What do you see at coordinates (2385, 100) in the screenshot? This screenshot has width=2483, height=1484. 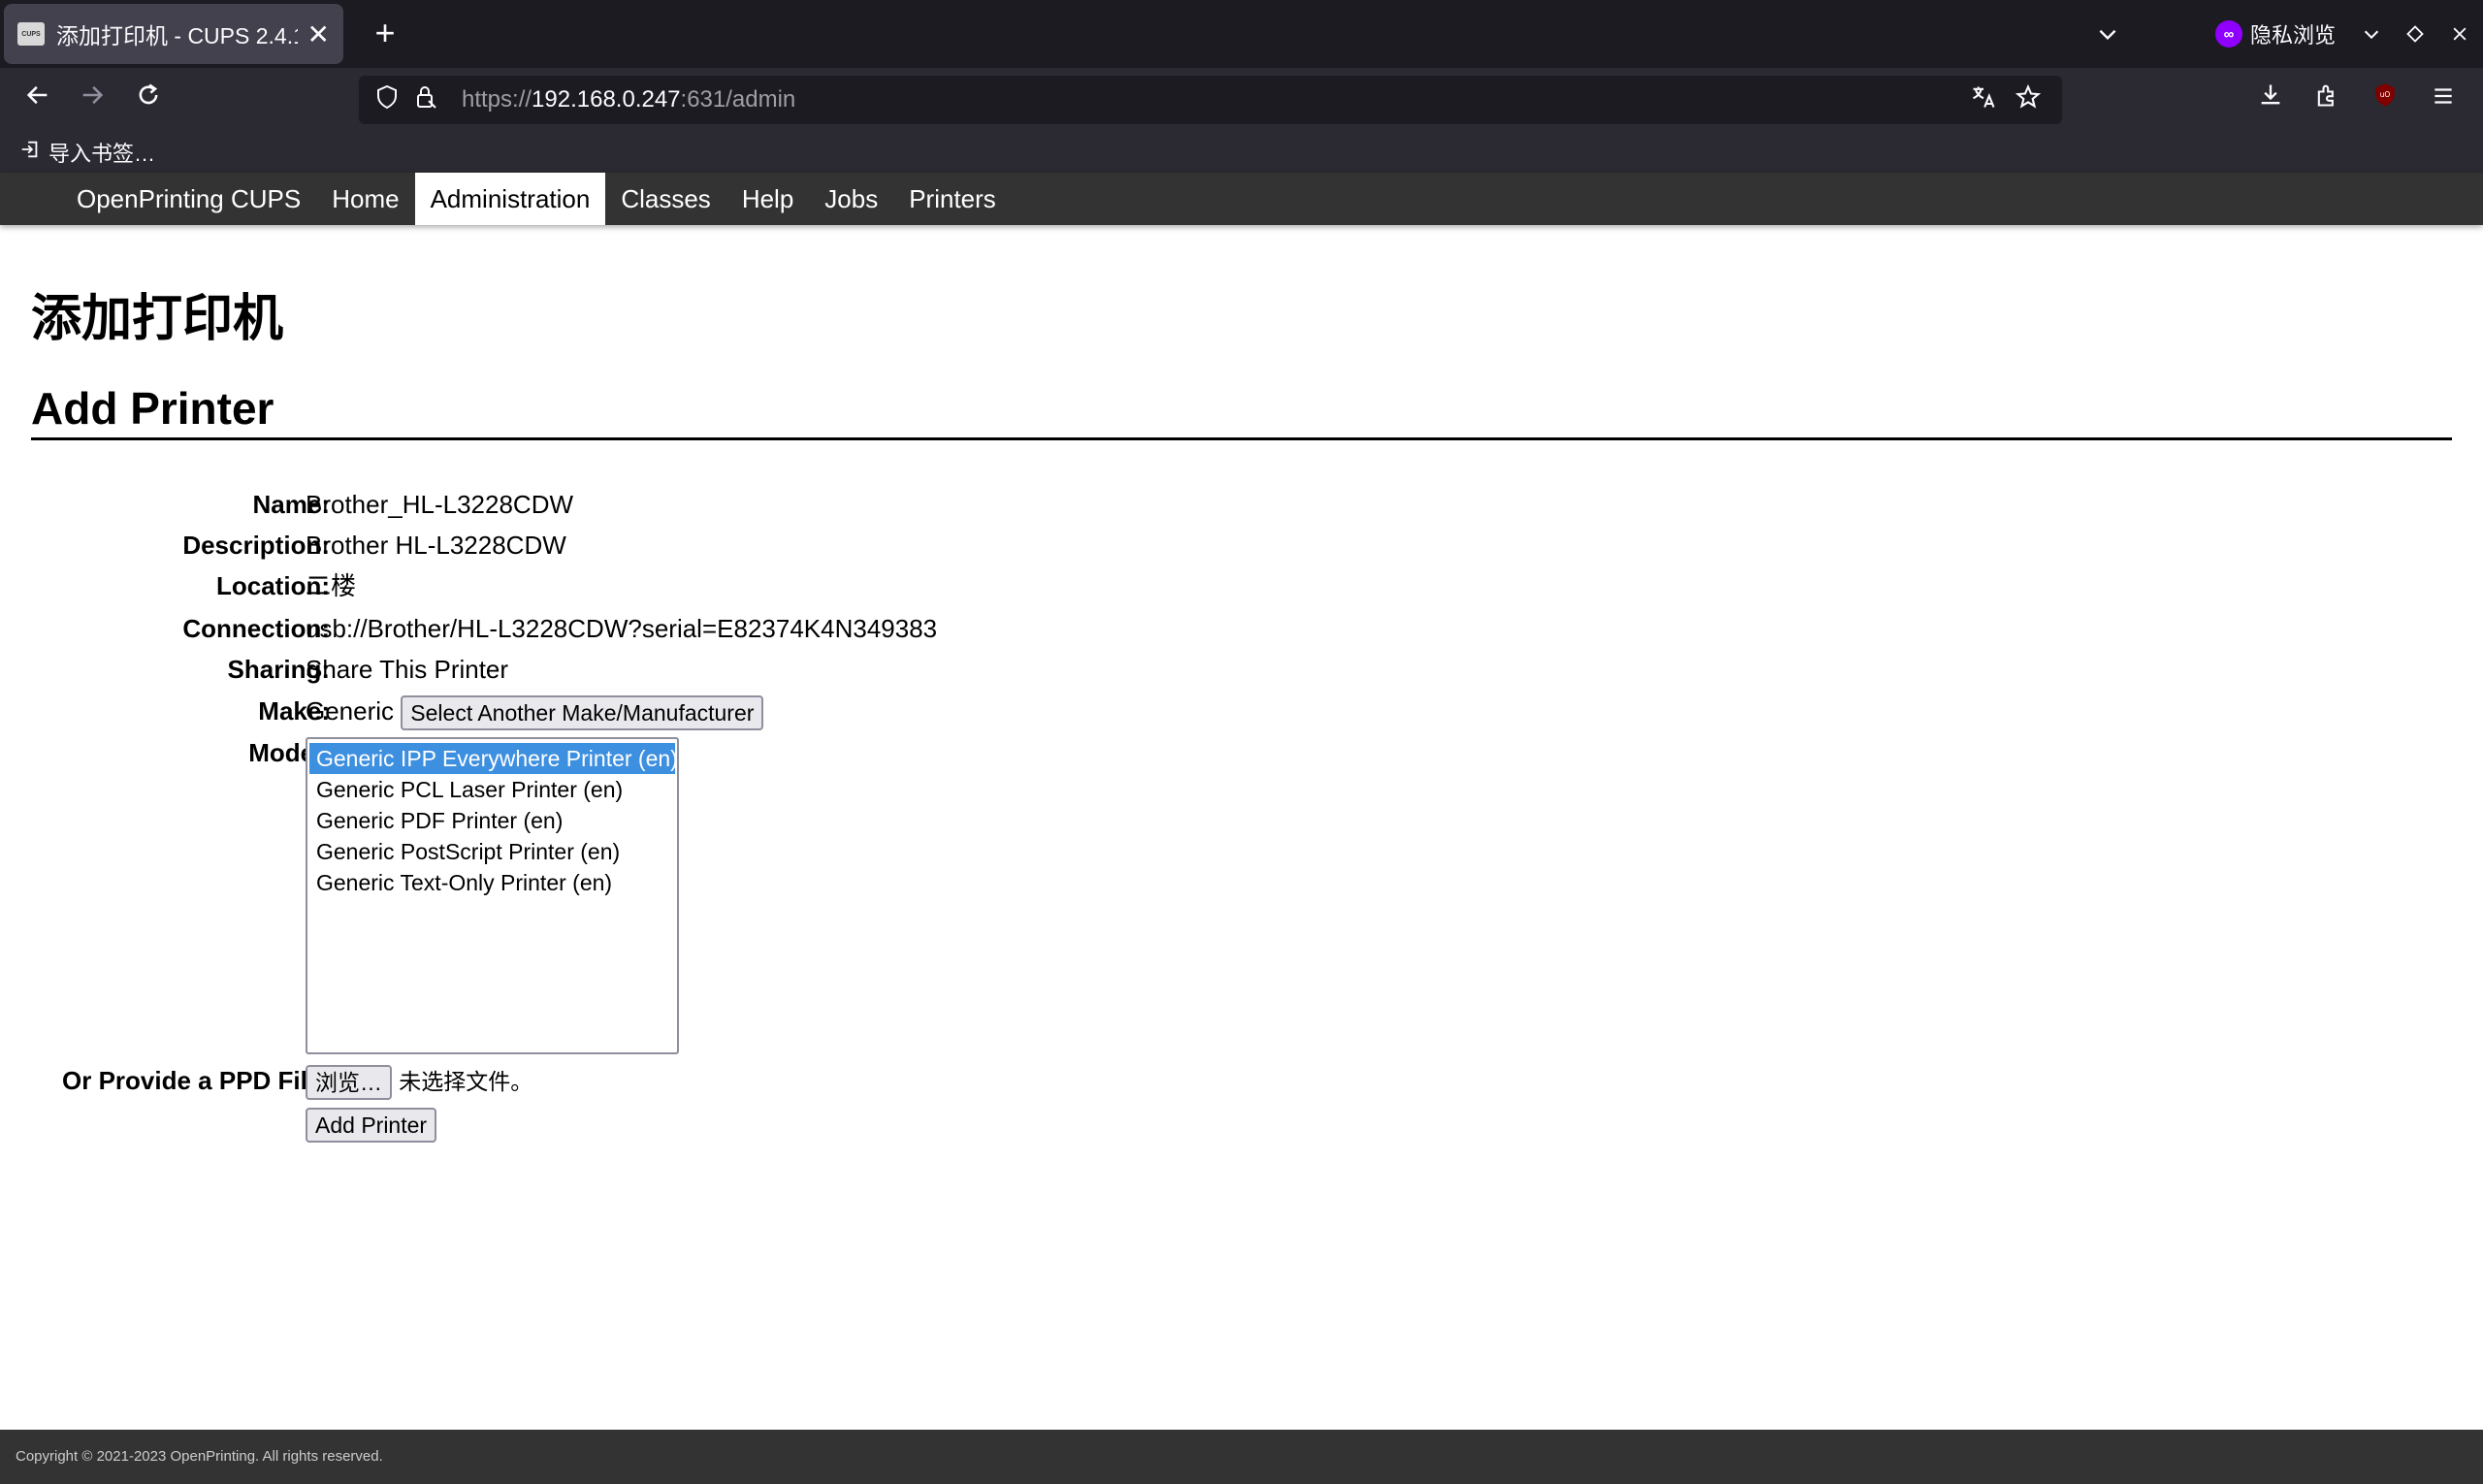 I see `ublock-origin-icon: uO` at bounding box center [2385, 100].